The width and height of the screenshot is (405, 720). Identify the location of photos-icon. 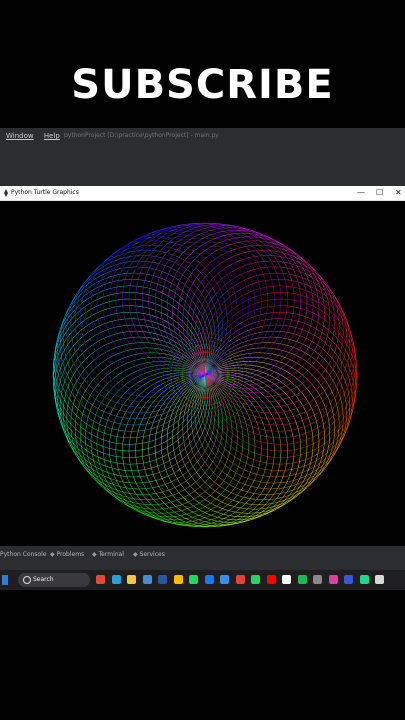
(147, 579).